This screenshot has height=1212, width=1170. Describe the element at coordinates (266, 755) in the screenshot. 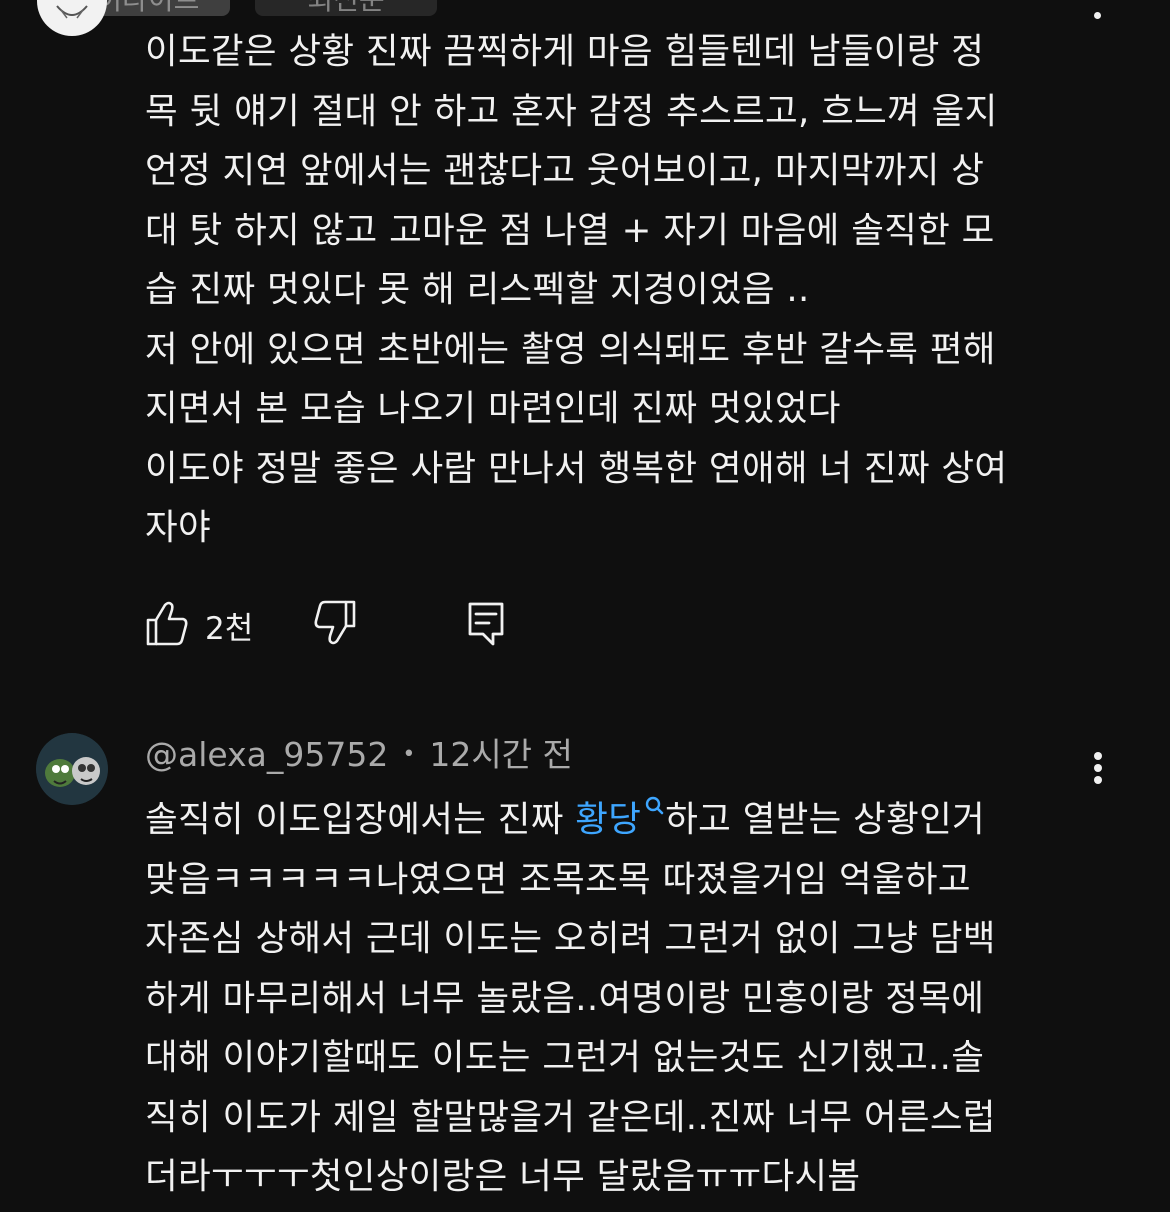

I see `comment-author: @alexa_95752` at that location.